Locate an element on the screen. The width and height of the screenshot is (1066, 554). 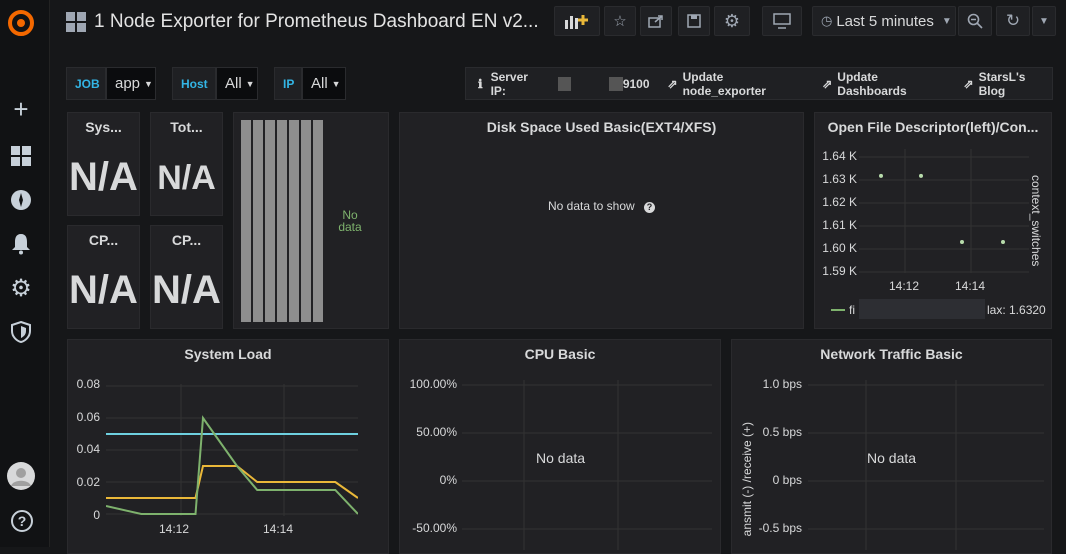
job-variable-label: JOB is located at coordinates (86, 83).